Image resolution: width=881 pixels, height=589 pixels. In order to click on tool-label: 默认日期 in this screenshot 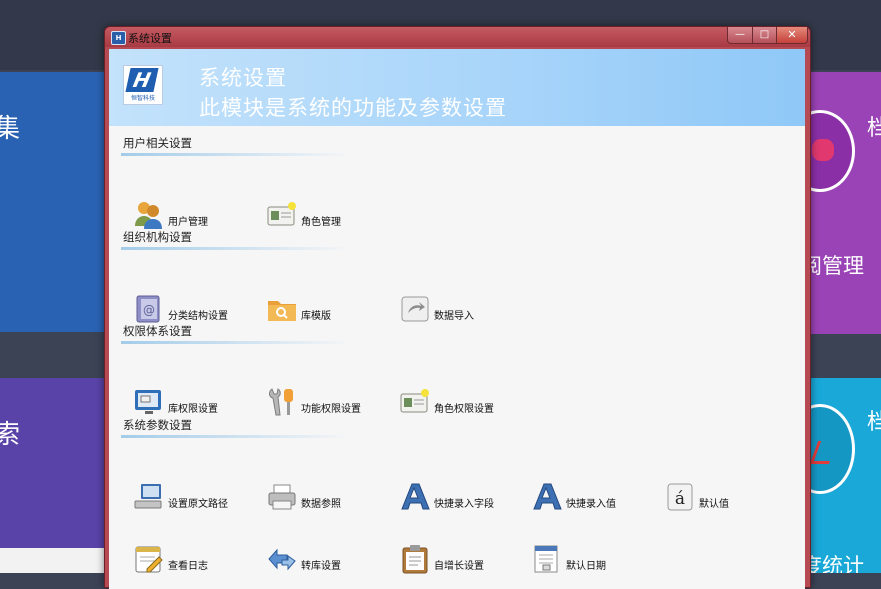, I will do `click(586, 566)`.